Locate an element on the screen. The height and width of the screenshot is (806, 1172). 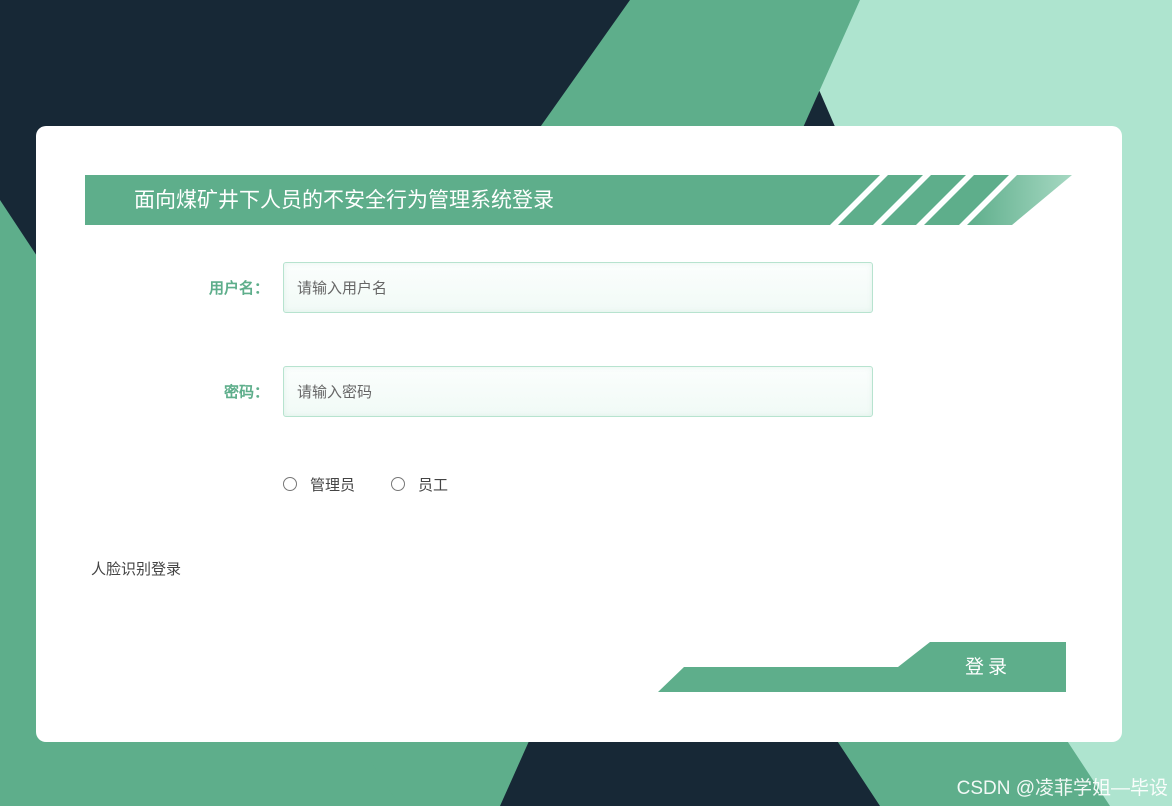
role-employee-label: 员工 is located at coordinates (433, 484).